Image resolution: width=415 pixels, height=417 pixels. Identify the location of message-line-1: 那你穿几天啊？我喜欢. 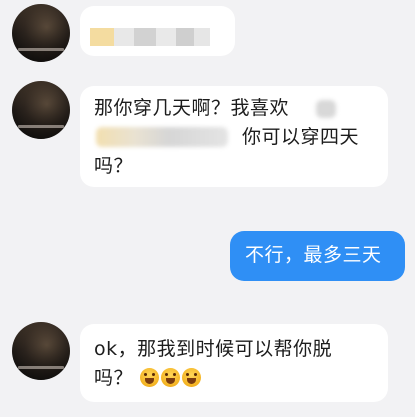
(241, 108).